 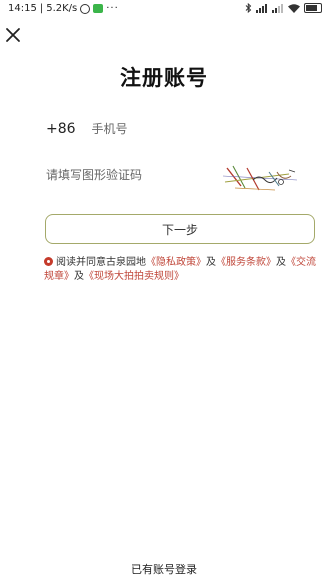 I want to click on phone-input, so click(x=181, y=129).